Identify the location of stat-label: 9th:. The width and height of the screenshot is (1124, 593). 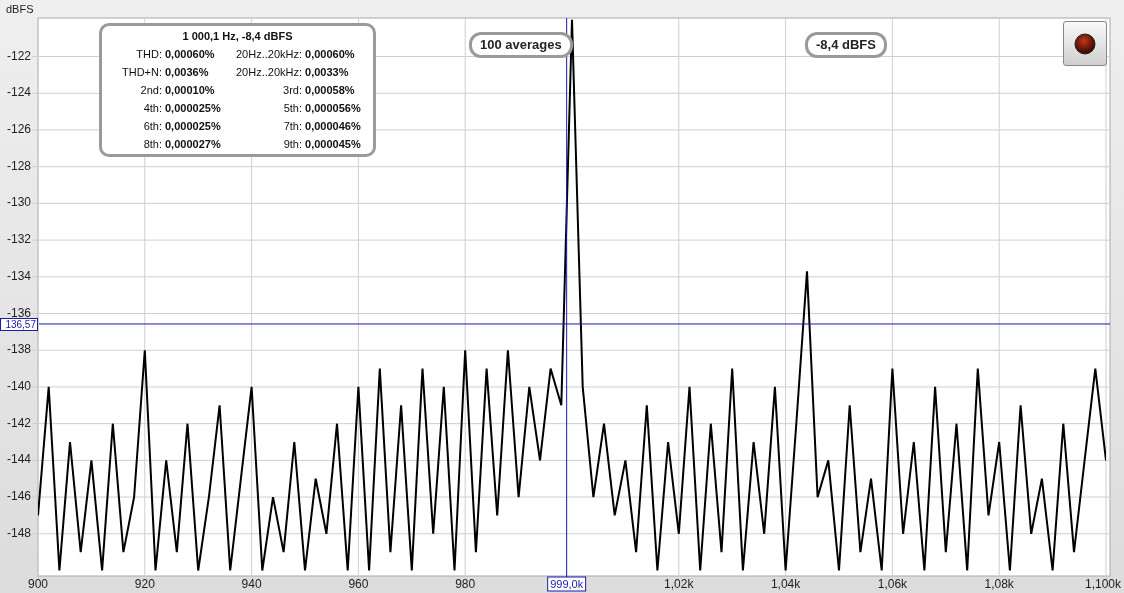
(292, 144).